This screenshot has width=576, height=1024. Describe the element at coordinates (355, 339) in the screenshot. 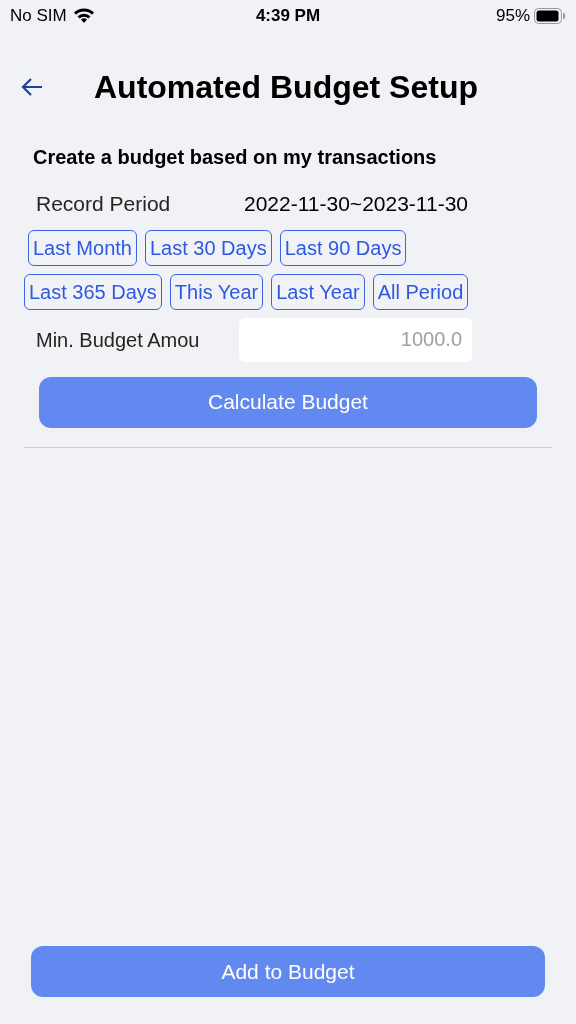

I see `min-budget-field: 1000.0` at that location.